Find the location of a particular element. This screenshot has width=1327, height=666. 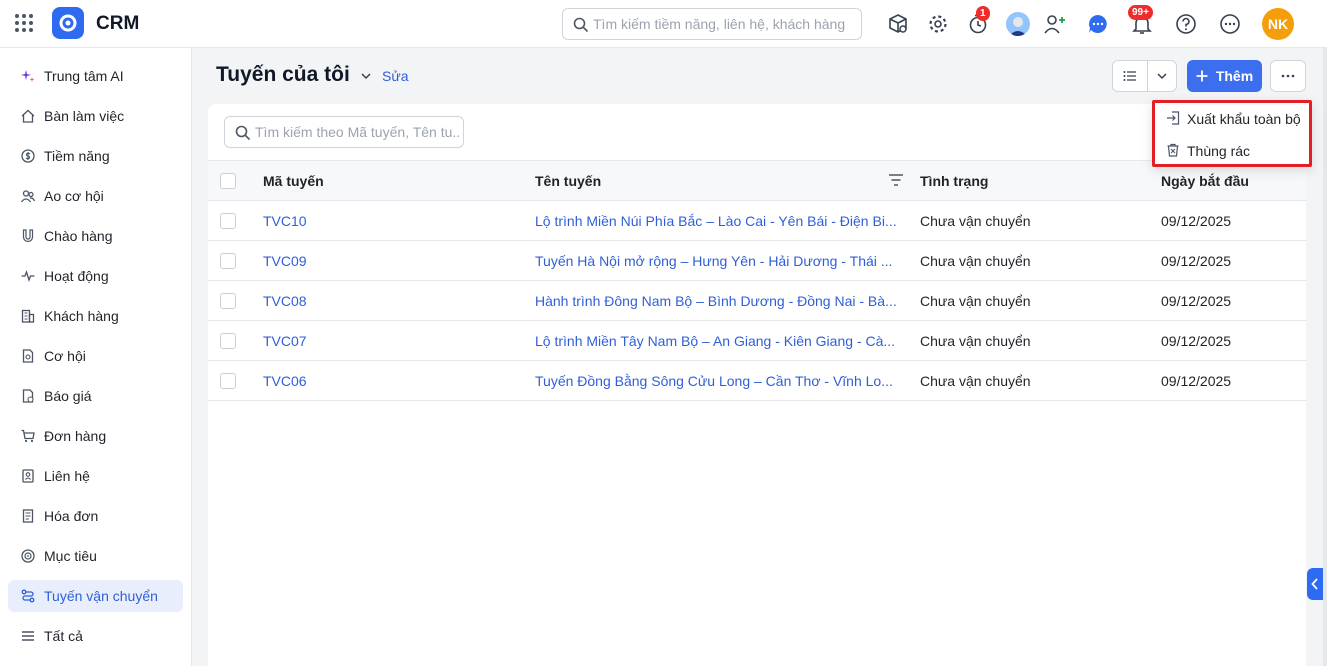

table-search-box is located at coordinates (344, 132).